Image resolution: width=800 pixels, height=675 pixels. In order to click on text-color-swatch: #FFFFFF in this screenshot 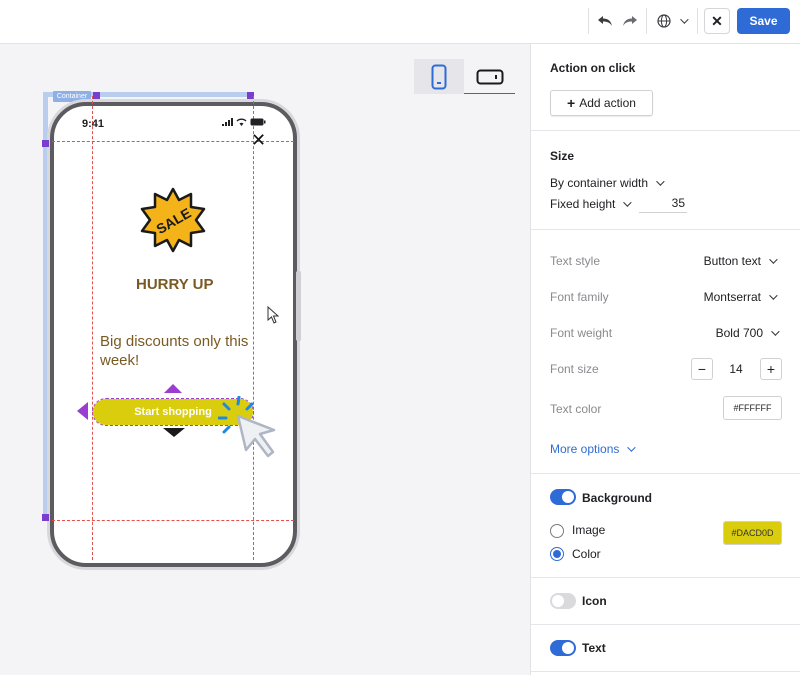, I will do `click(752, 408)`.